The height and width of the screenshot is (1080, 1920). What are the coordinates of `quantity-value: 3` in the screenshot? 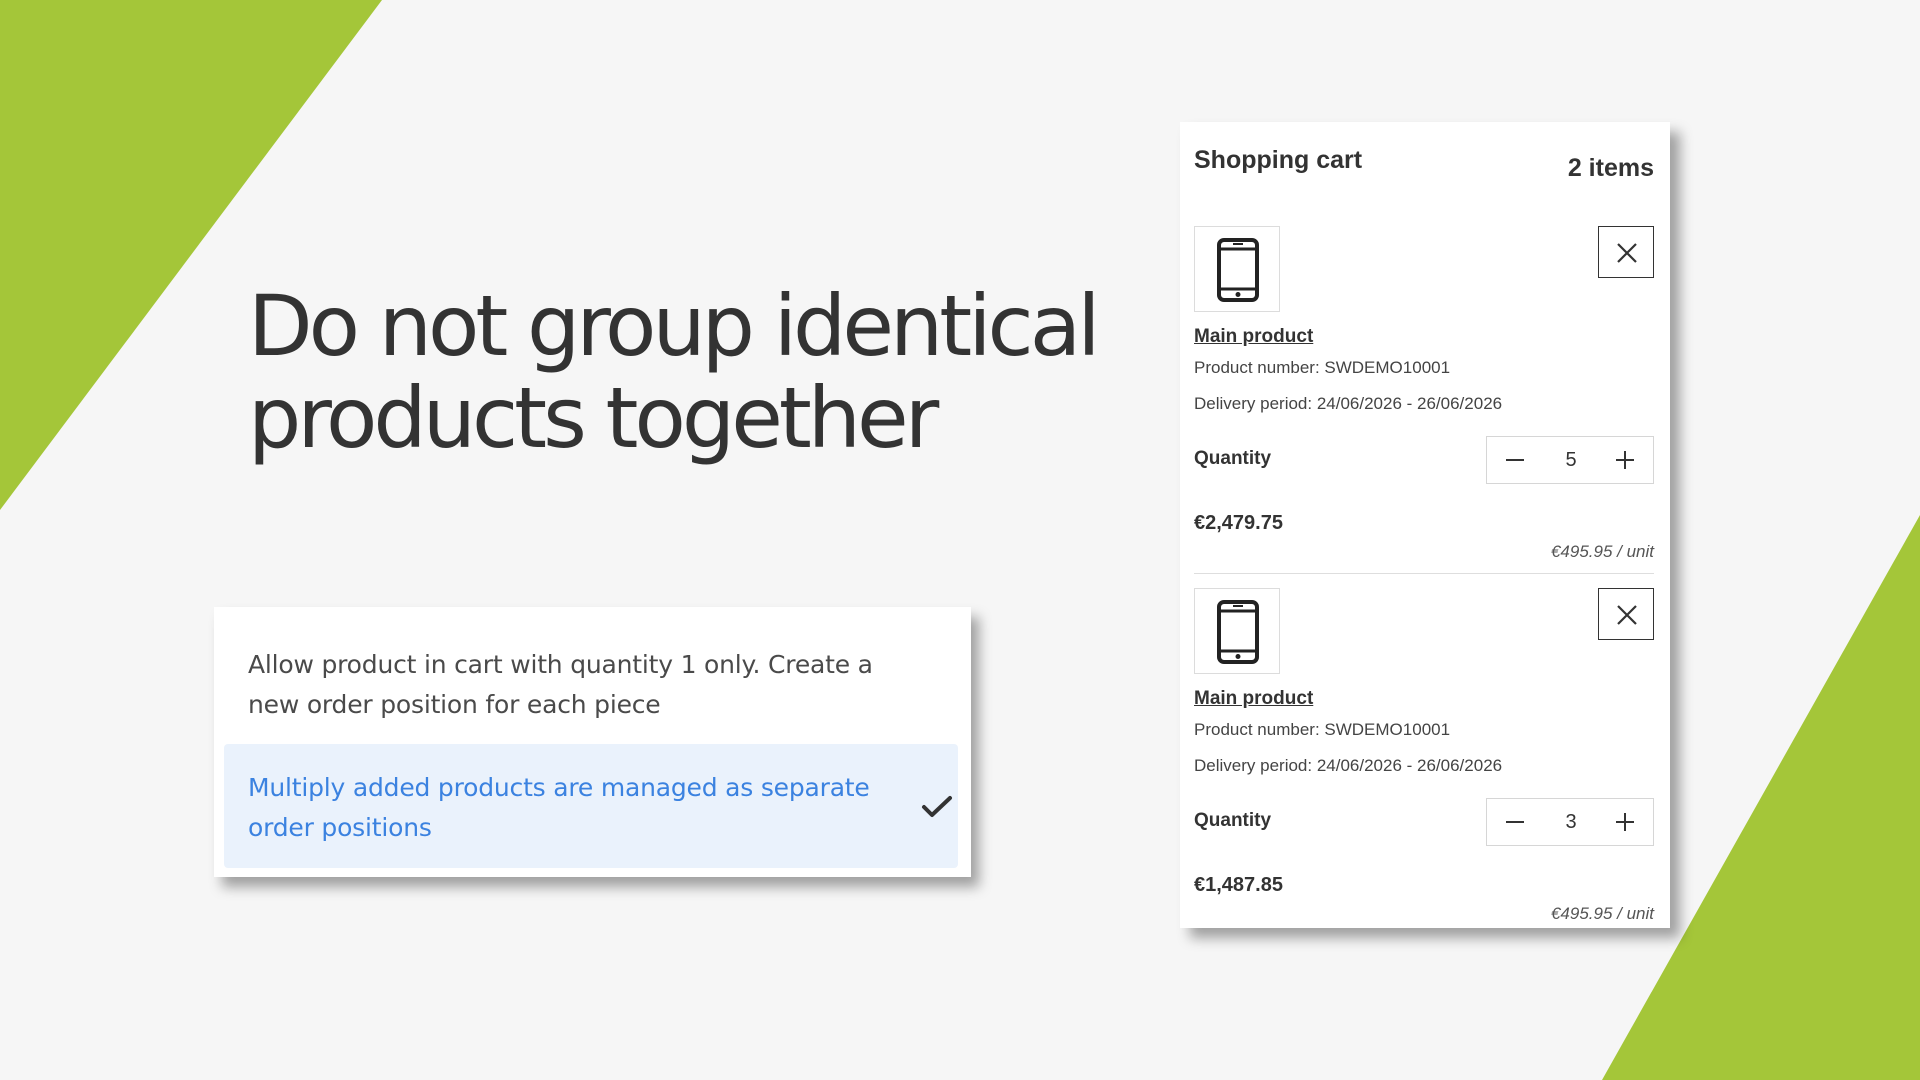 It's located at (1571, 822).